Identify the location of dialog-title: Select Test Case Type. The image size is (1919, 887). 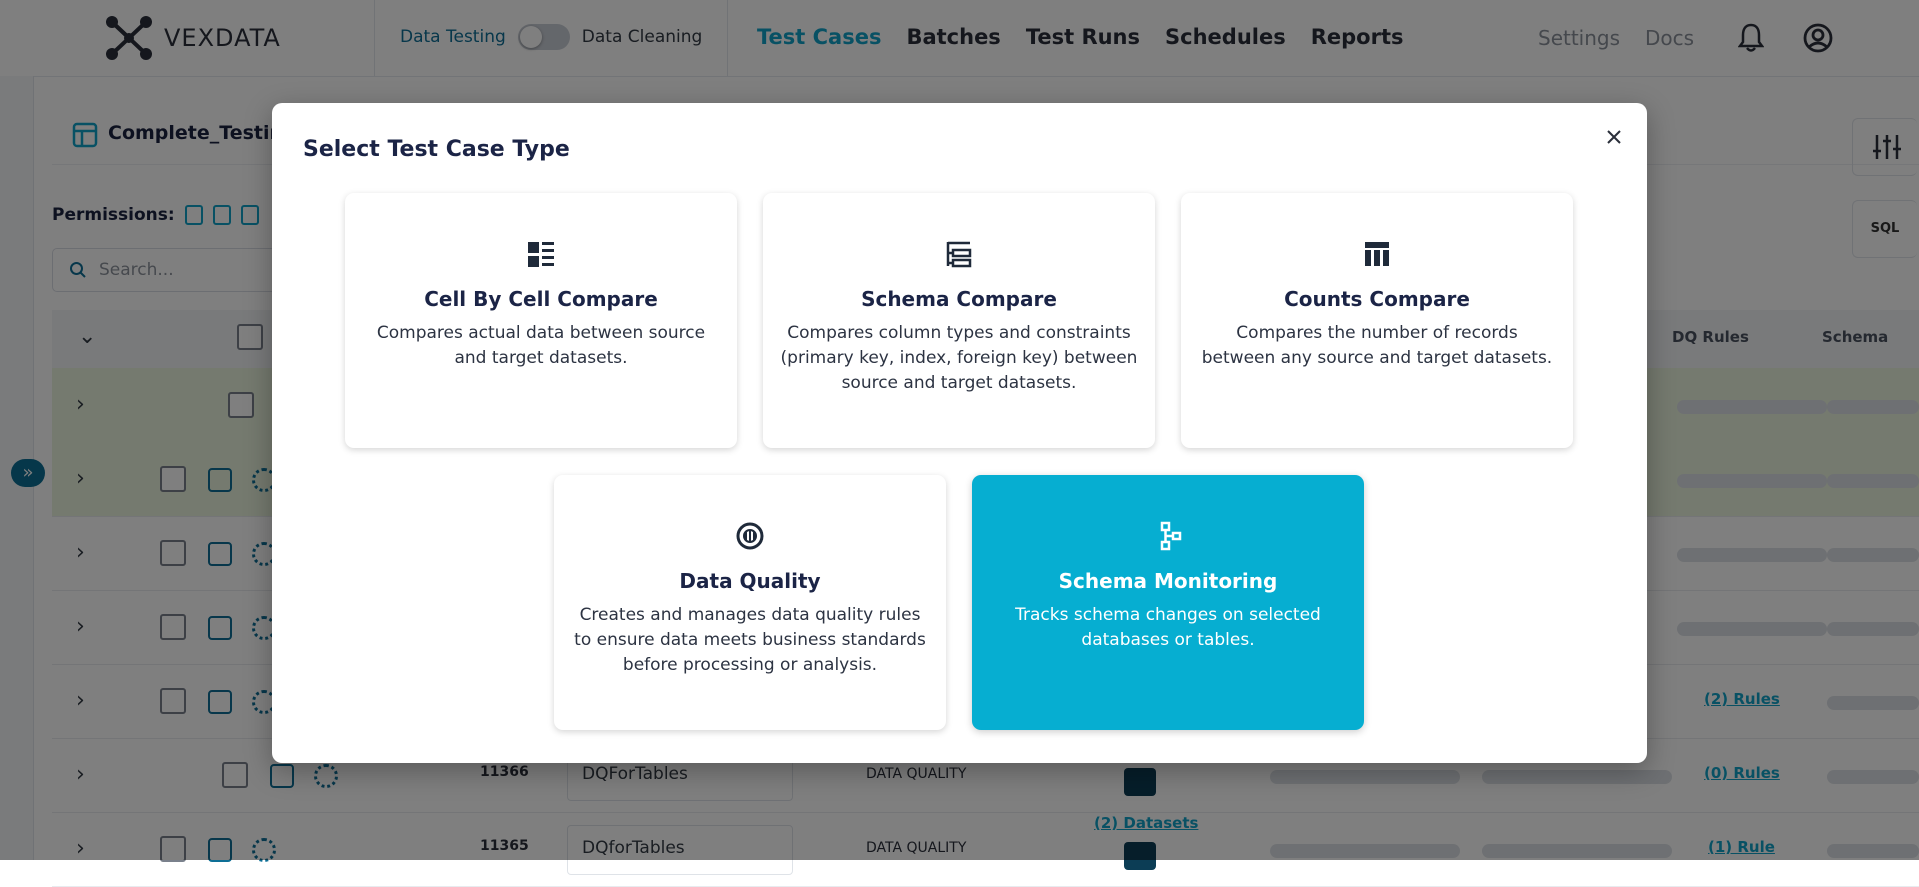
(436, 149).